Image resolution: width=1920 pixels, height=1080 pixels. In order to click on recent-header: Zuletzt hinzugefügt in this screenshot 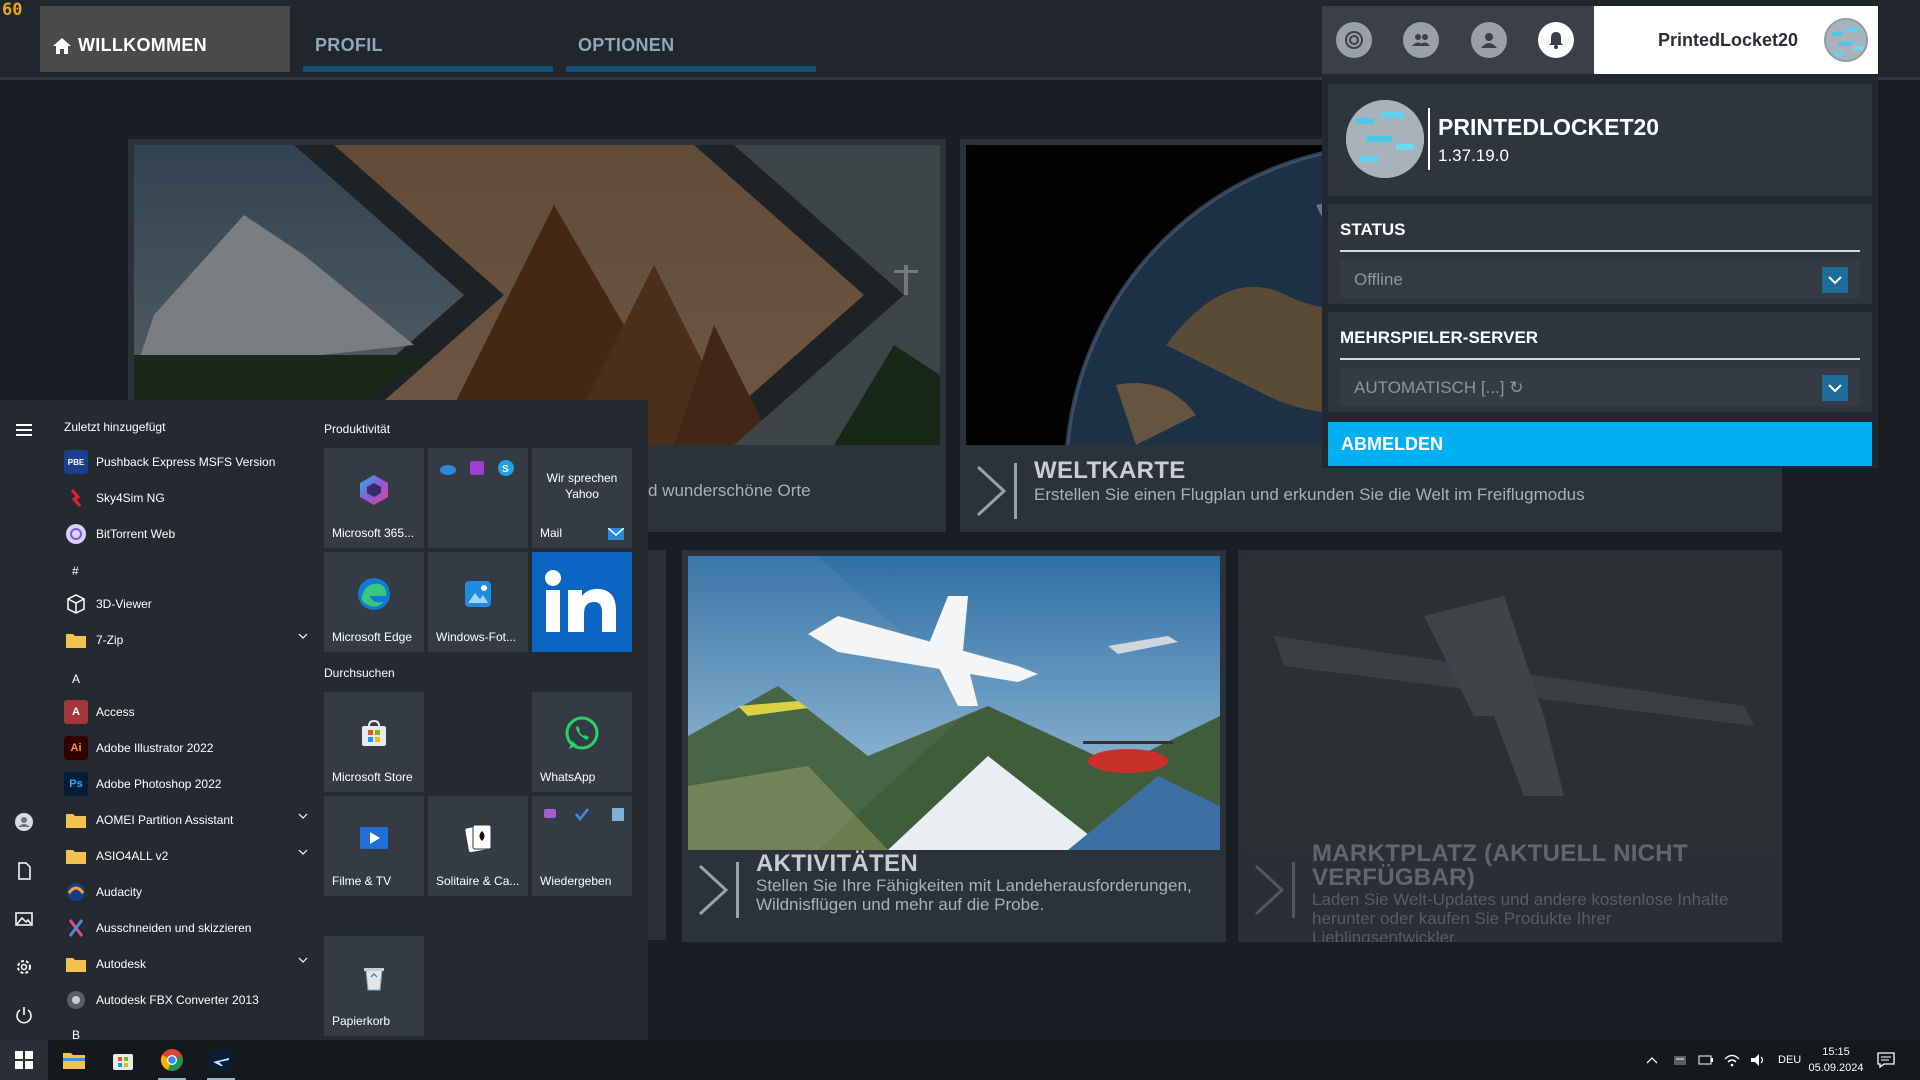, I will do `click(115, 427)`.